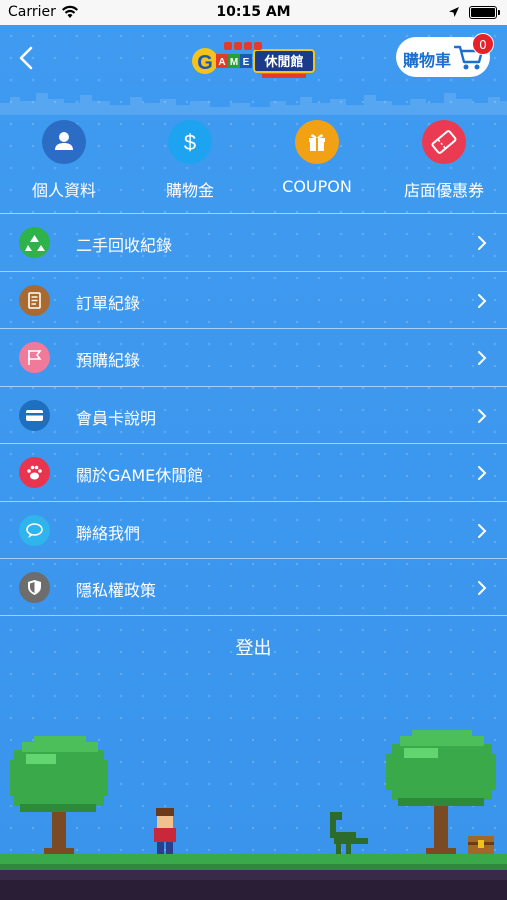 This screenshot has height=900, width=507. What do you see at coordinates (483, 12) in the screenshot?
I see `battery-icon` at bounding box center [483, 12].